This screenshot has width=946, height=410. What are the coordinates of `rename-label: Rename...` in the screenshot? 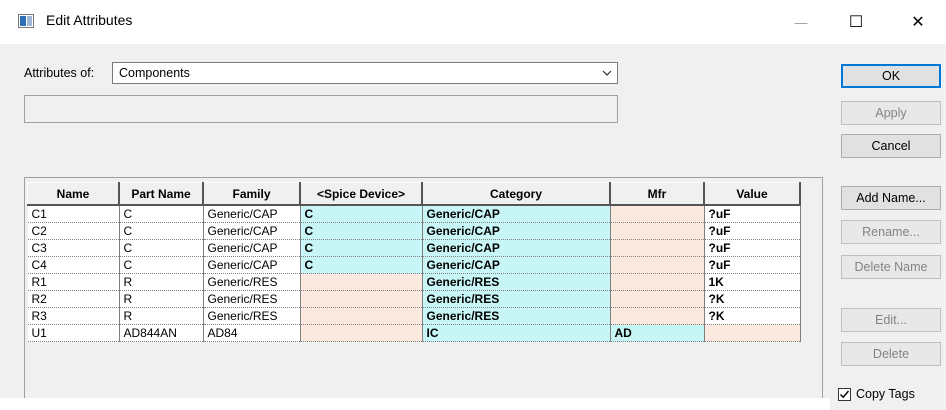 It's located at (891, 232).